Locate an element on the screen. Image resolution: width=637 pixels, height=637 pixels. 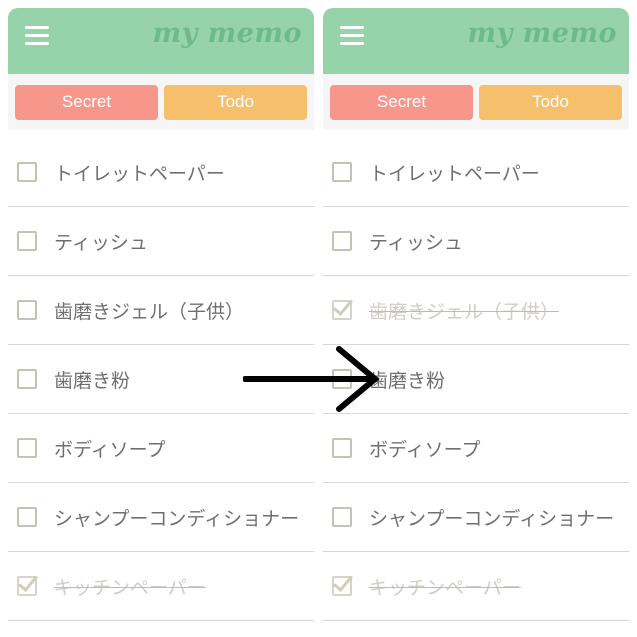
item-label: 歯磨き粉 is located at coordinates (92, 380).